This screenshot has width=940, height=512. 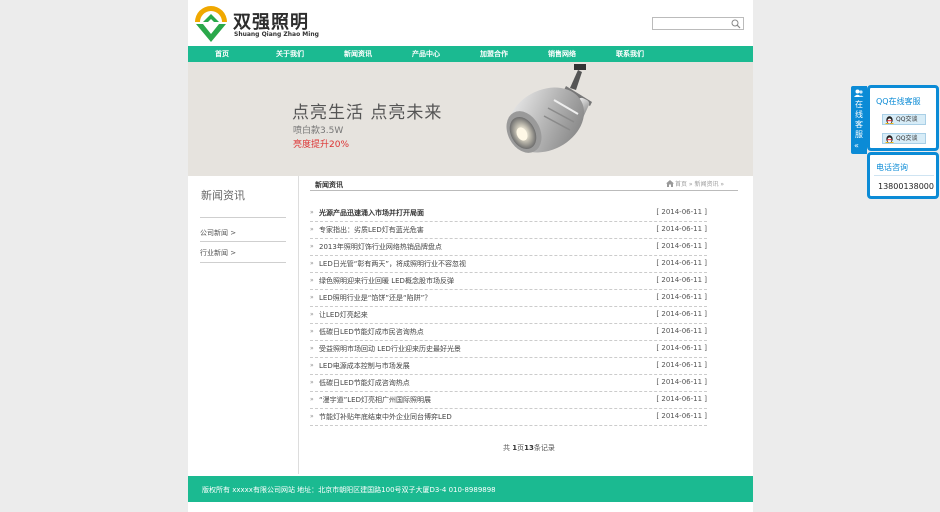 I want to click on search-icon, so click(x=736, y=24).